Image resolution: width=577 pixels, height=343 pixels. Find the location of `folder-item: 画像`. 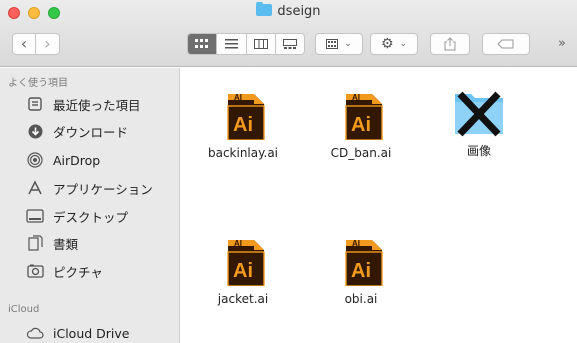

folder-item: 画像 is located at coordinates (479, 122).